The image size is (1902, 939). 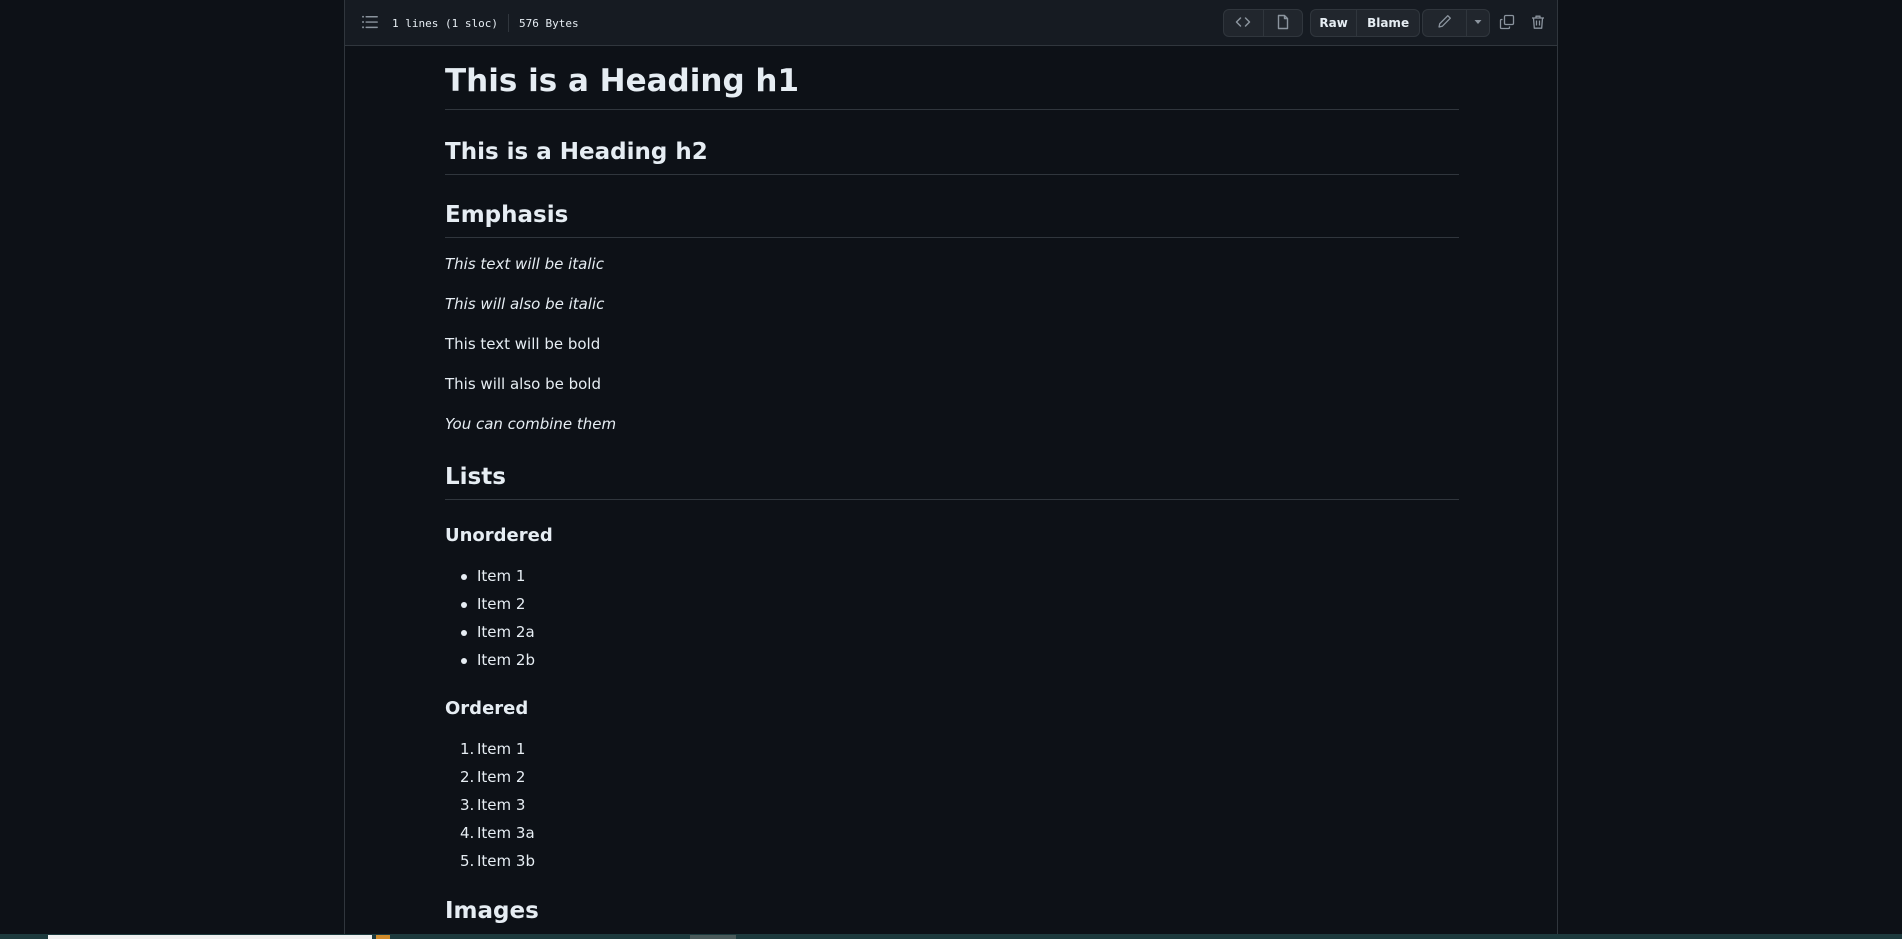 I want to click on code-icon, so click(x=1243, y=23).